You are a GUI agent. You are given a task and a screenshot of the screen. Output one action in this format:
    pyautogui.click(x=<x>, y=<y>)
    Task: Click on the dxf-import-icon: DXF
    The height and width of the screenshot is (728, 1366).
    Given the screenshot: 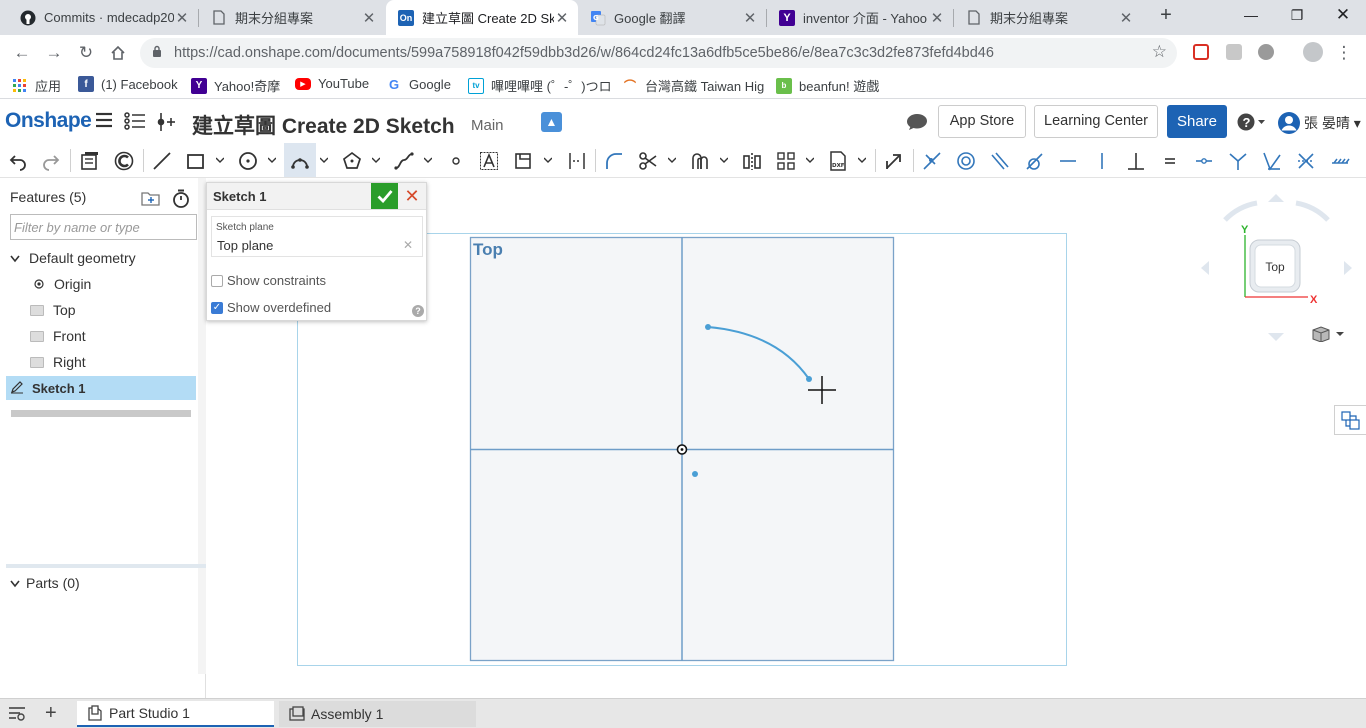 What is the action you would take?
    pyautogui.click(x=838, y=161)
    